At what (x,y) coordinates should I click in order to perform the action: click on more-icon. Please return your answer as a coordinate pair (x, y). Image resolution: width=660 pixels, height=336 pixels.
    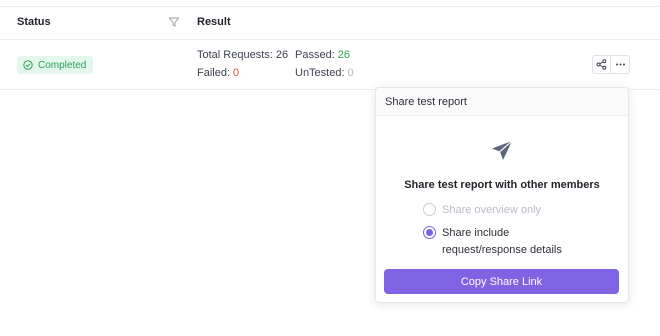
    Looking at the image, I should click on (620, 64).